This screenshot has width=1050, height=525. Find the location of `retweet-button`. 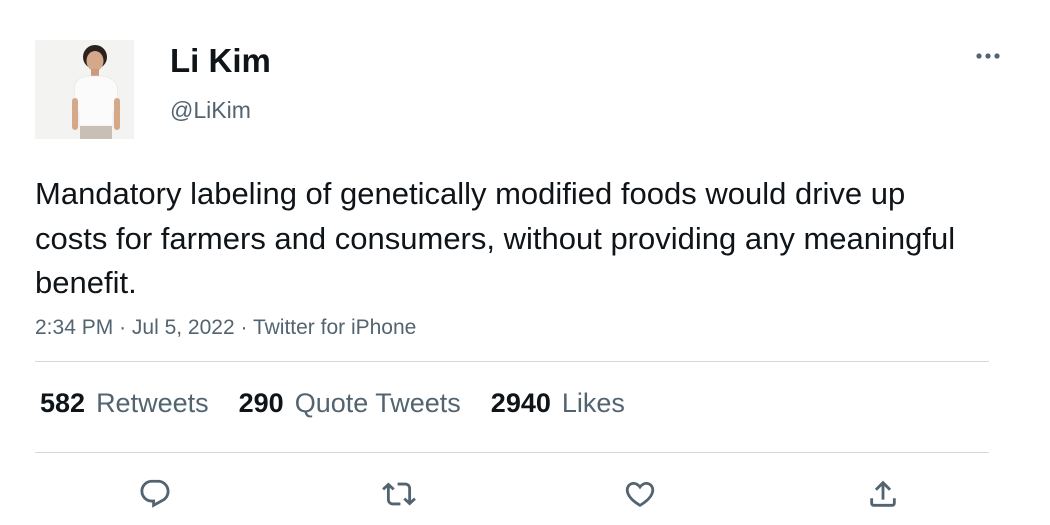

retweet-button is located at coordinates (399, 494).